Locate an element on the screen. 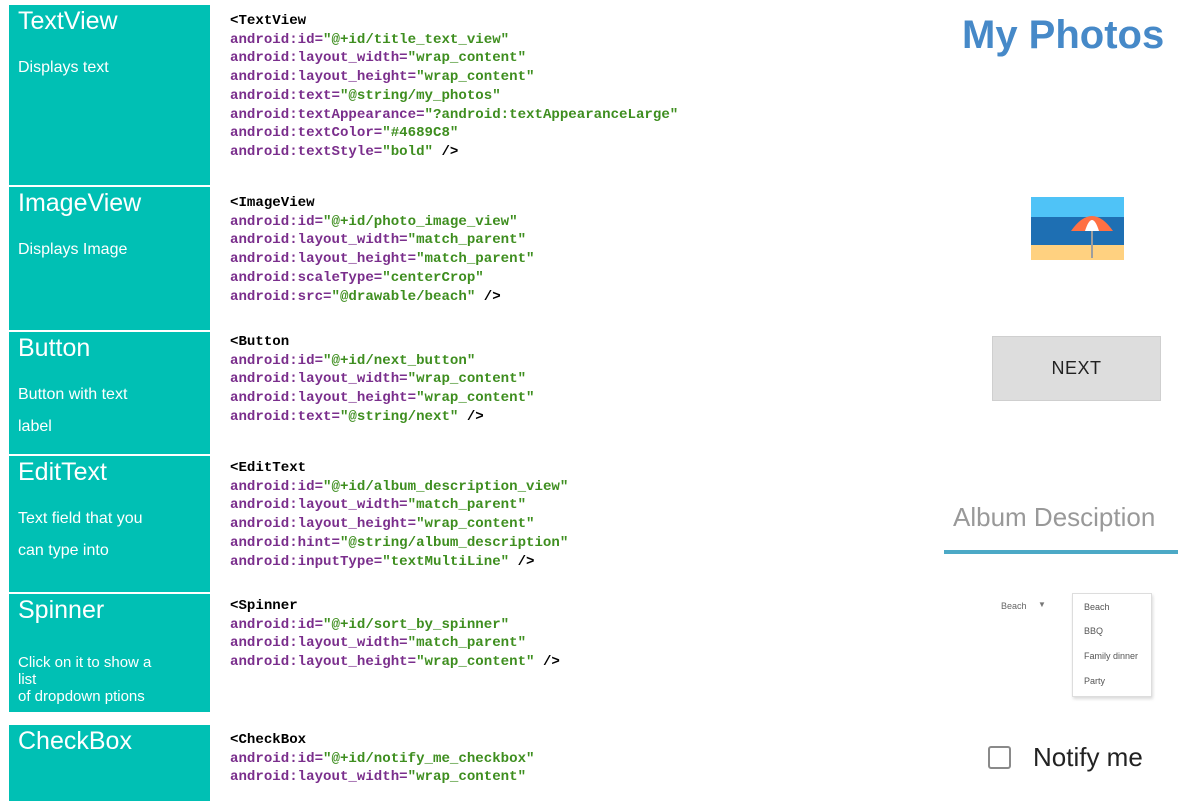 The height and width of the screenshot is (801, 1200). code-value: "@+id/album_description_view" is located at coordinates (446, 486).